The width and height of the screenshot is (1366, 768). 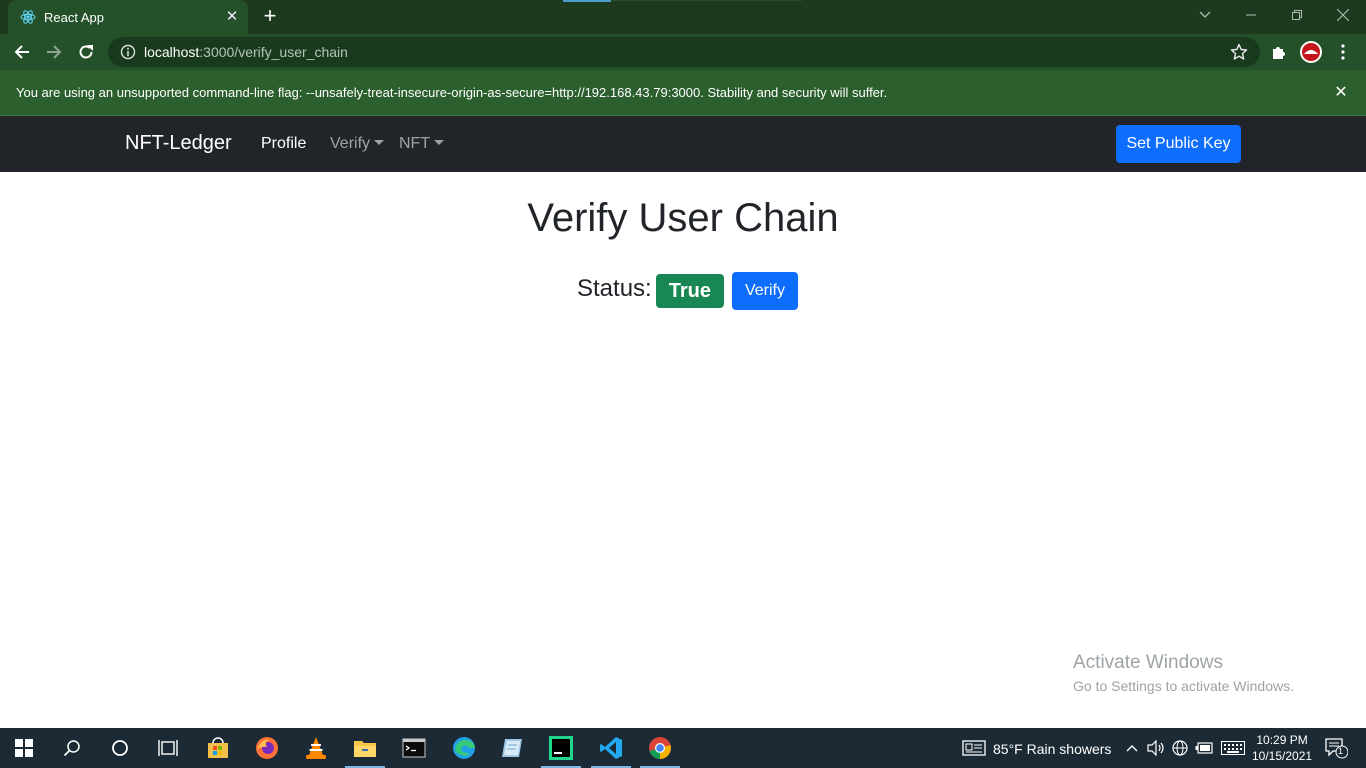 I want to click on status-label: Status:, so click(x=614, y=288).